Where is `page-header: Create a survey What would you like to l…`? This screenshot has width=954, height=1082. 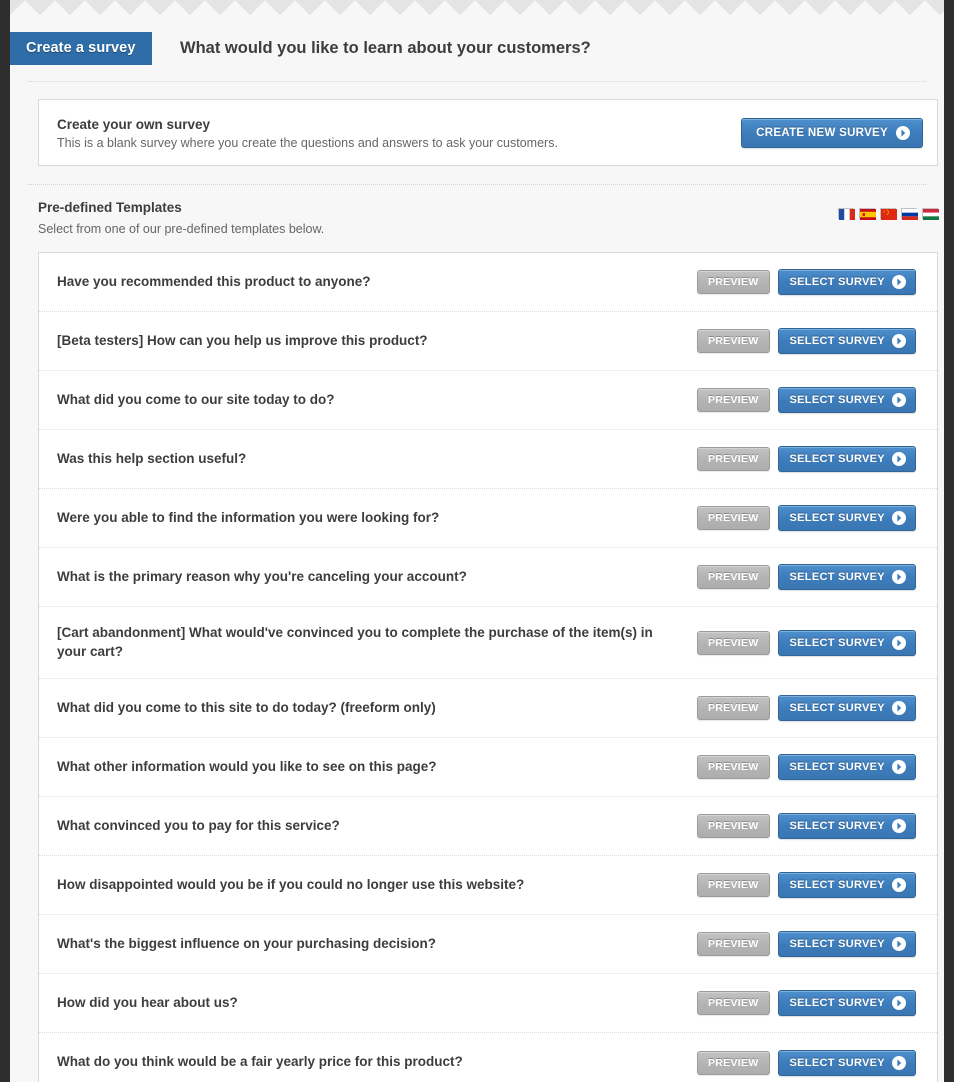 page-header: Create a survey What would you like to l… is located at coordinates (477, 49).